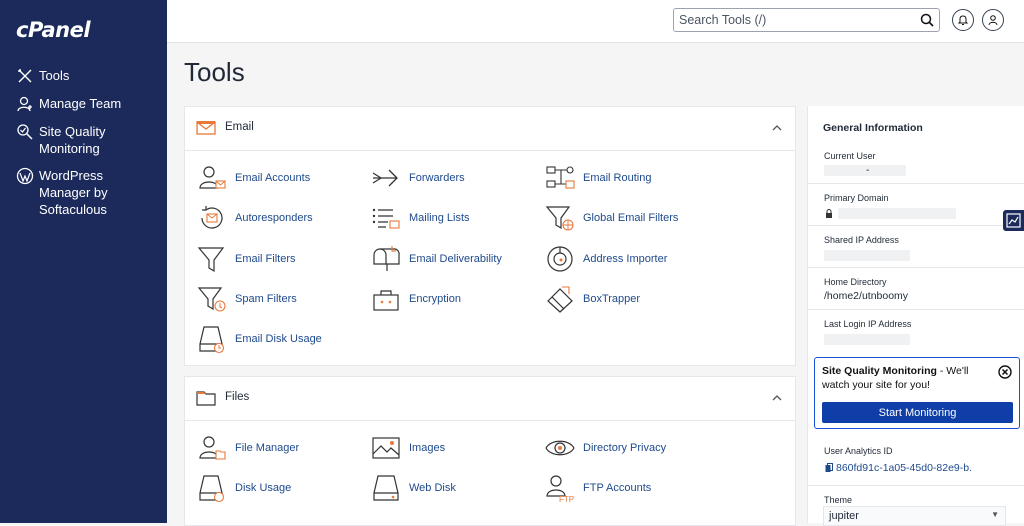  What do you see at coordinates (263, 488) in the screenshot?
I see `tool-label: Disk Usage` at bounding box center [263, 488].